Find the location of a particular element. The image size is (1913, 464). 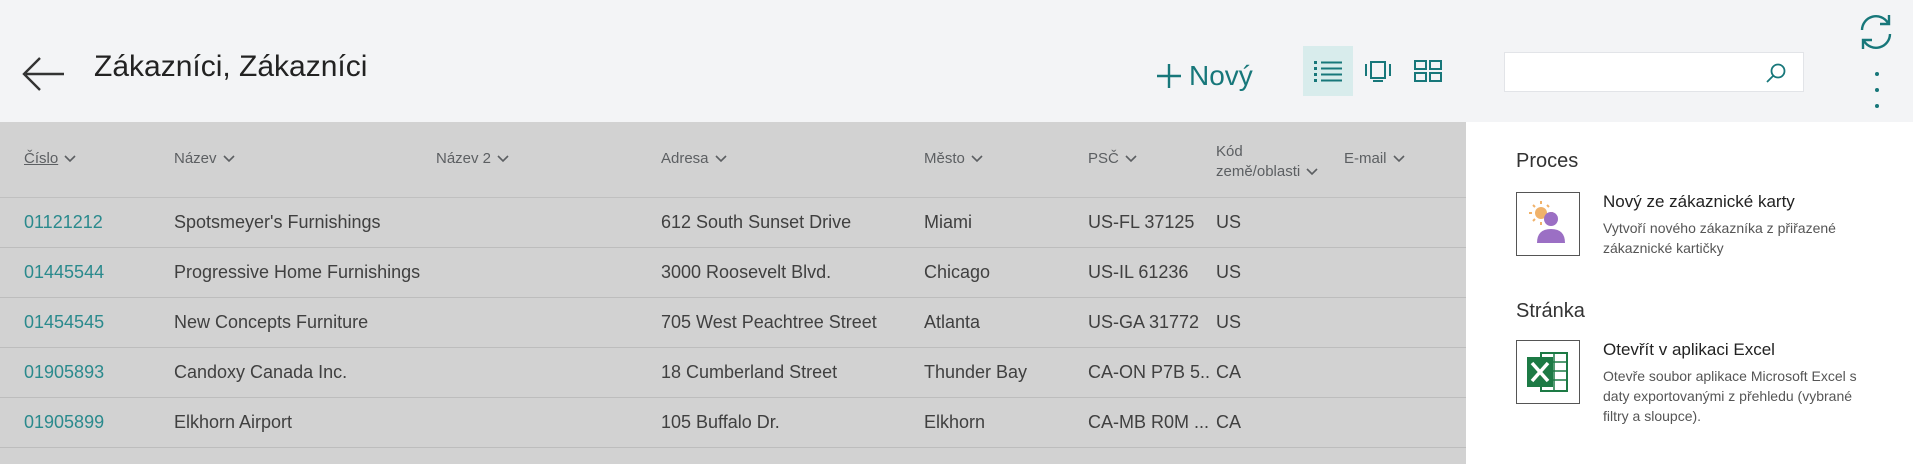

column-header-psc: PSČ is located at coordinates (1112, 158).